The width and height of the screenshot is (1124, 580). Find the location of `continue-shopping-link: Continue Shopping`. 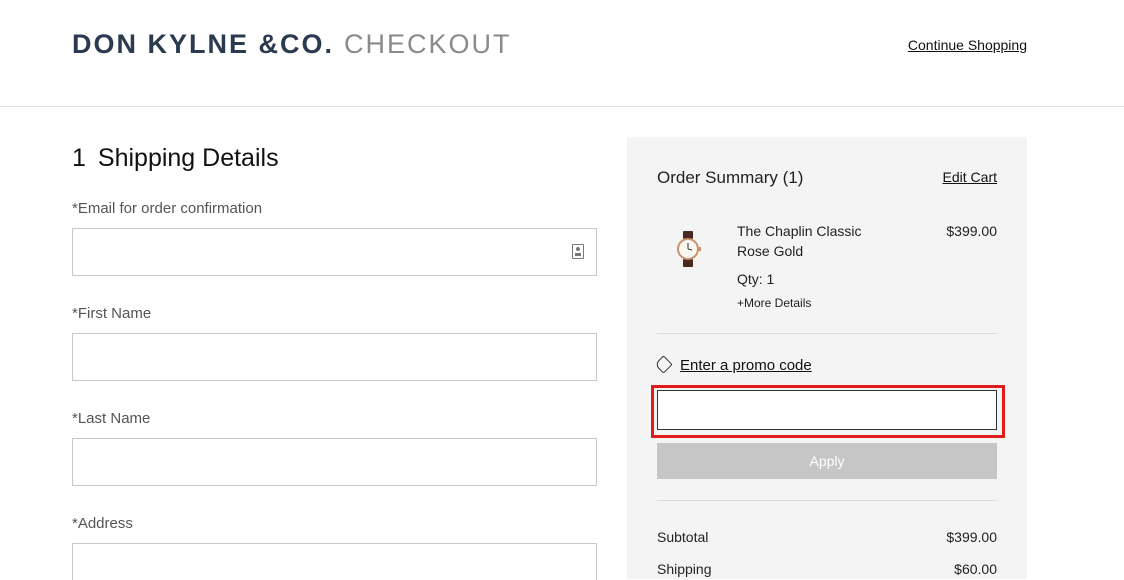

continue-shopping-link: Continue Shopping is located at coordinates (967, 45).